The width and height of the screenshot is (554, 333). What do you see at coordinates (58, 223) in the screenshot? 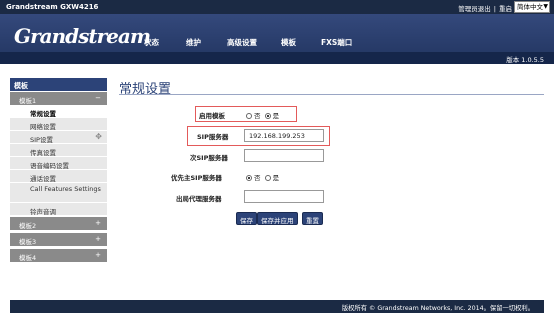
I see `sidebar-group-template2: 模板2 +` at bounding box center [58, 223].